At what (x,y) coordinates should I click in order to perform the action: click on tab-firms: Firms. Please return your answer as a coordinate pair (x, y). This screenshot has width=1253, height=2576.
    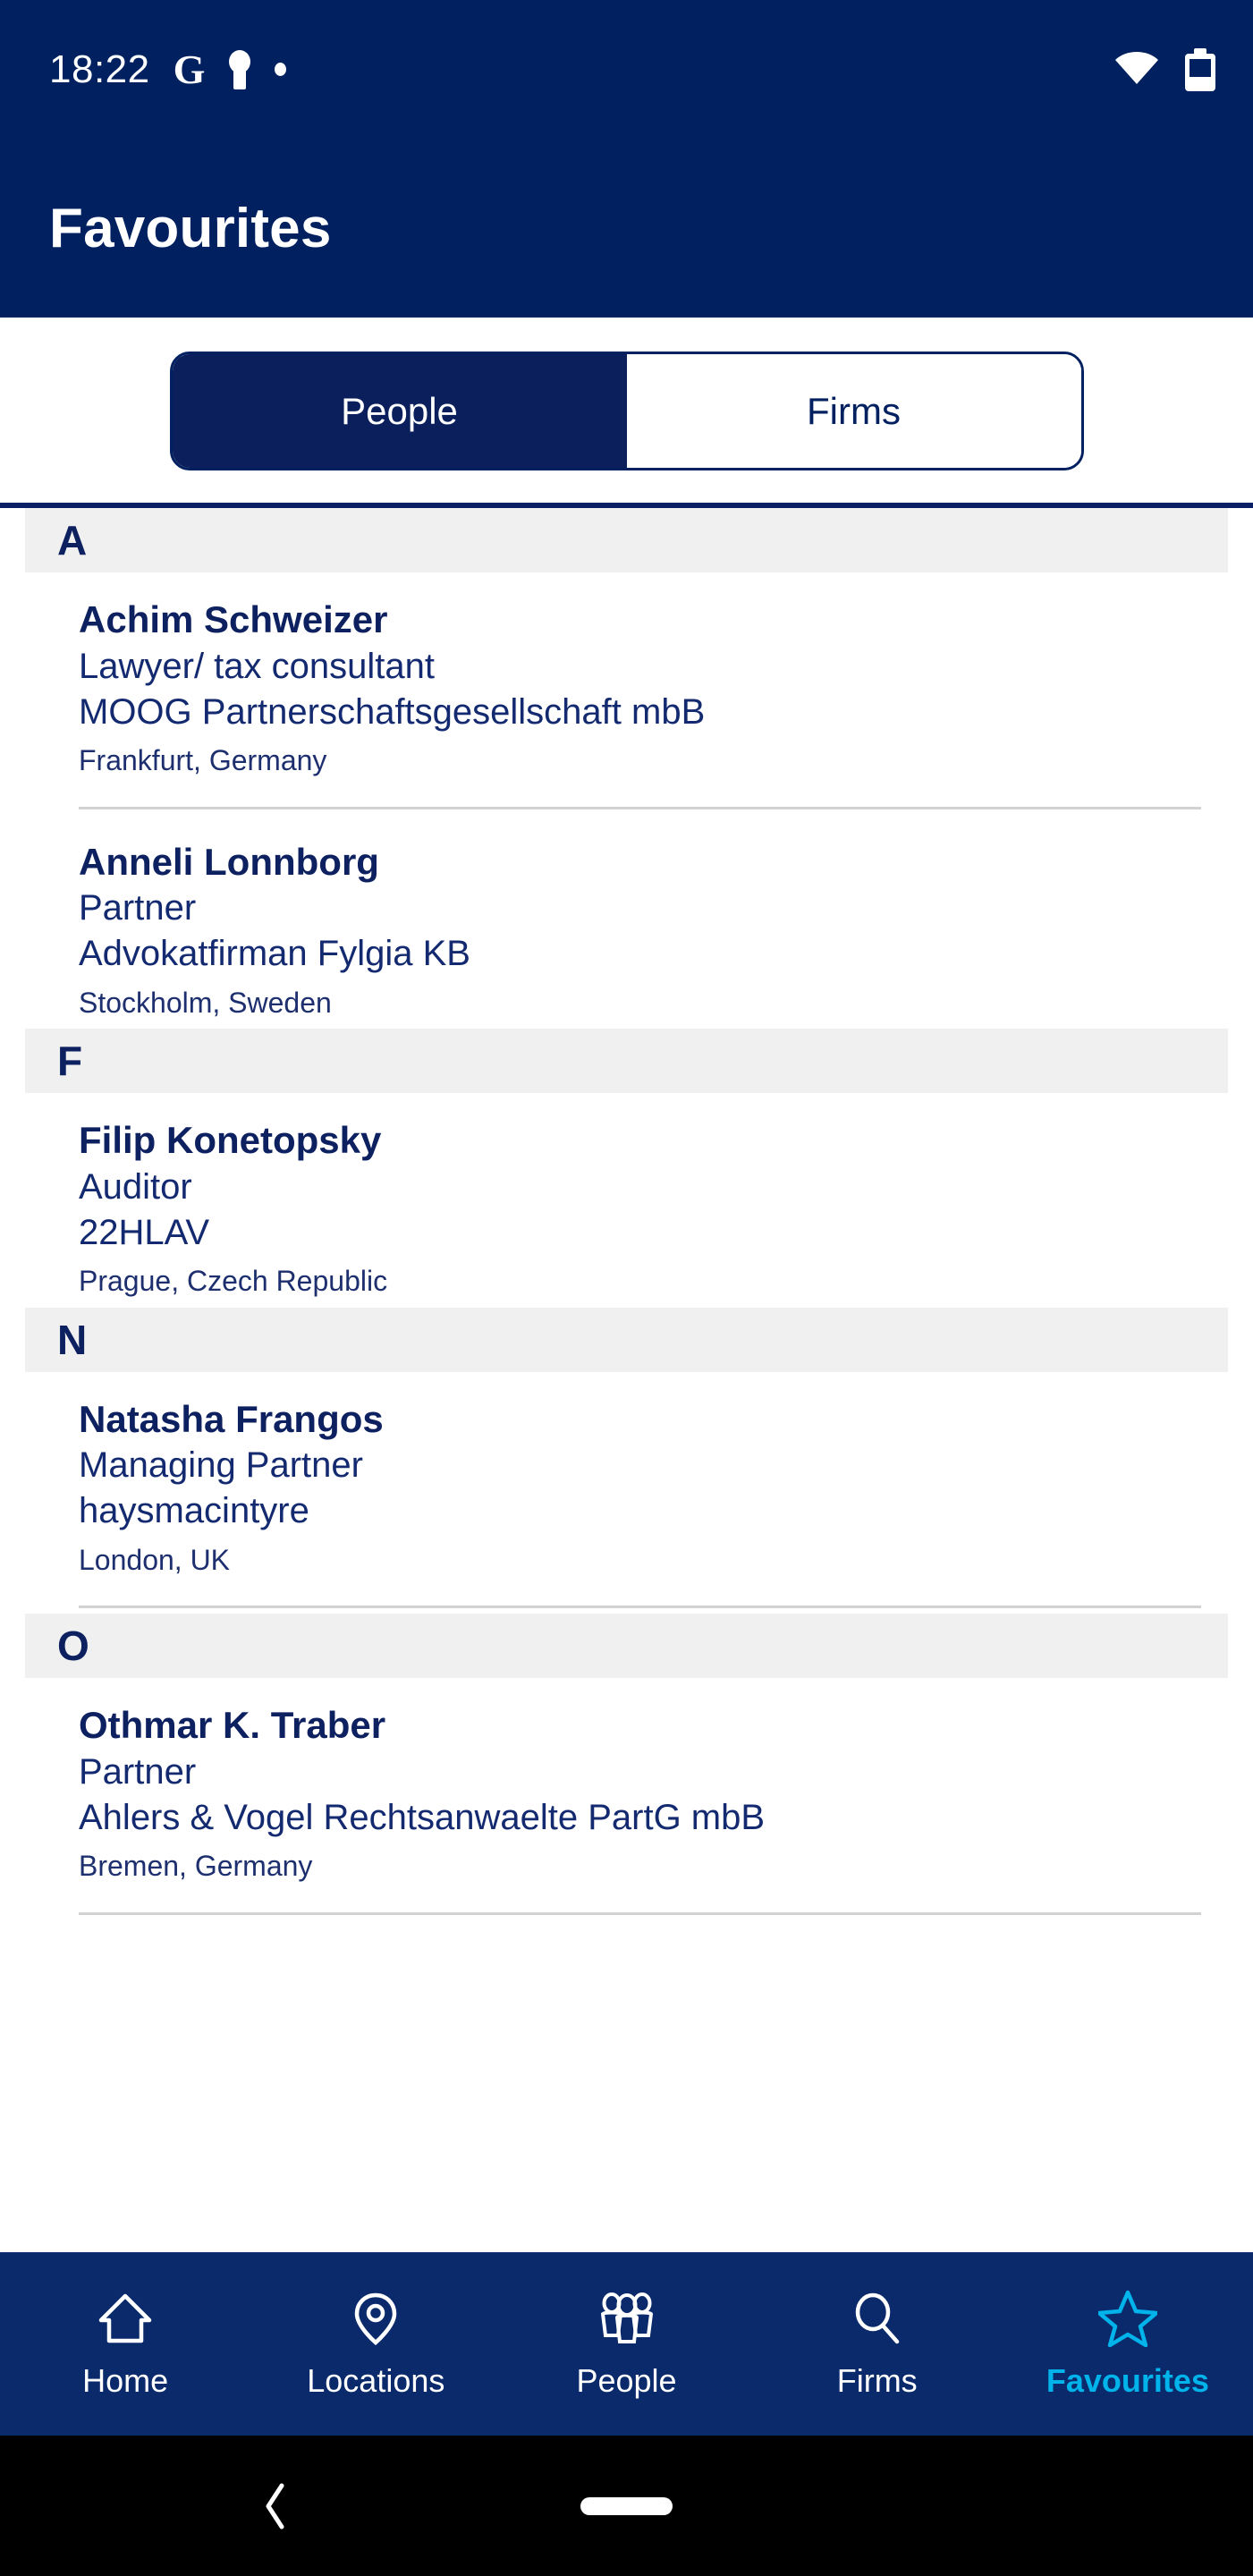
    Looking at the image, I should click on (853, 411).